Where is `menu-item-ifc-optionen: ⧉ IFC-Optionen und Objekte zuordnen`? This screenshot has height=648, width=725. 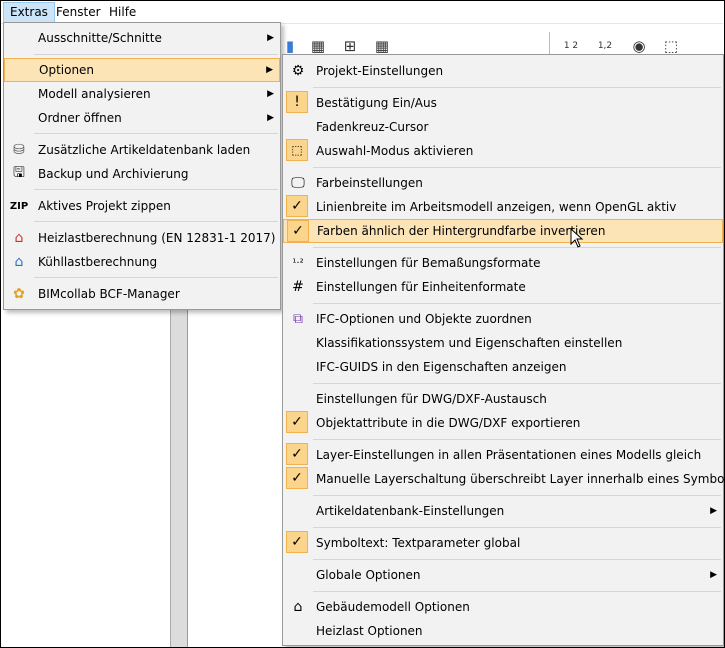
menu-item-ifc-optionen: ⧉ IFC-Optionen und Objekte zuordnen is located at coordinates (503, 319).